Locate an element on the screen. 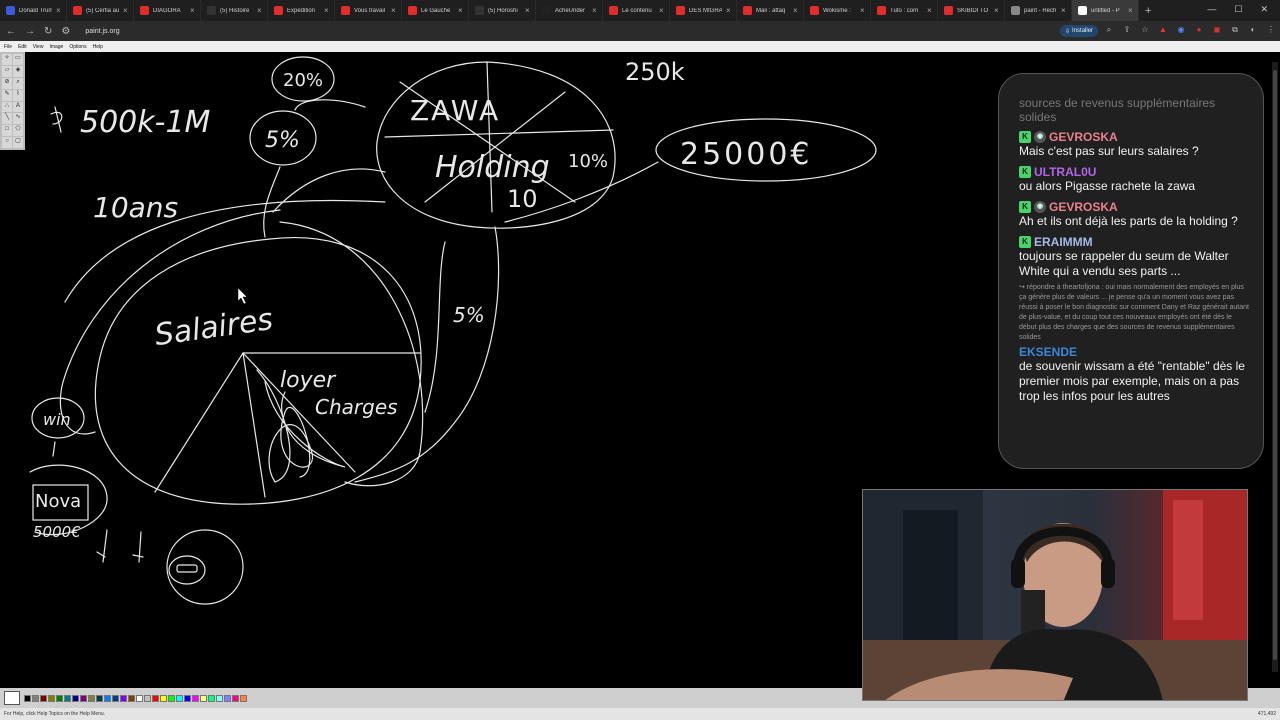 The image size is (1280, 720). url-field: paint.js.org is located at coordinates (102, 31).